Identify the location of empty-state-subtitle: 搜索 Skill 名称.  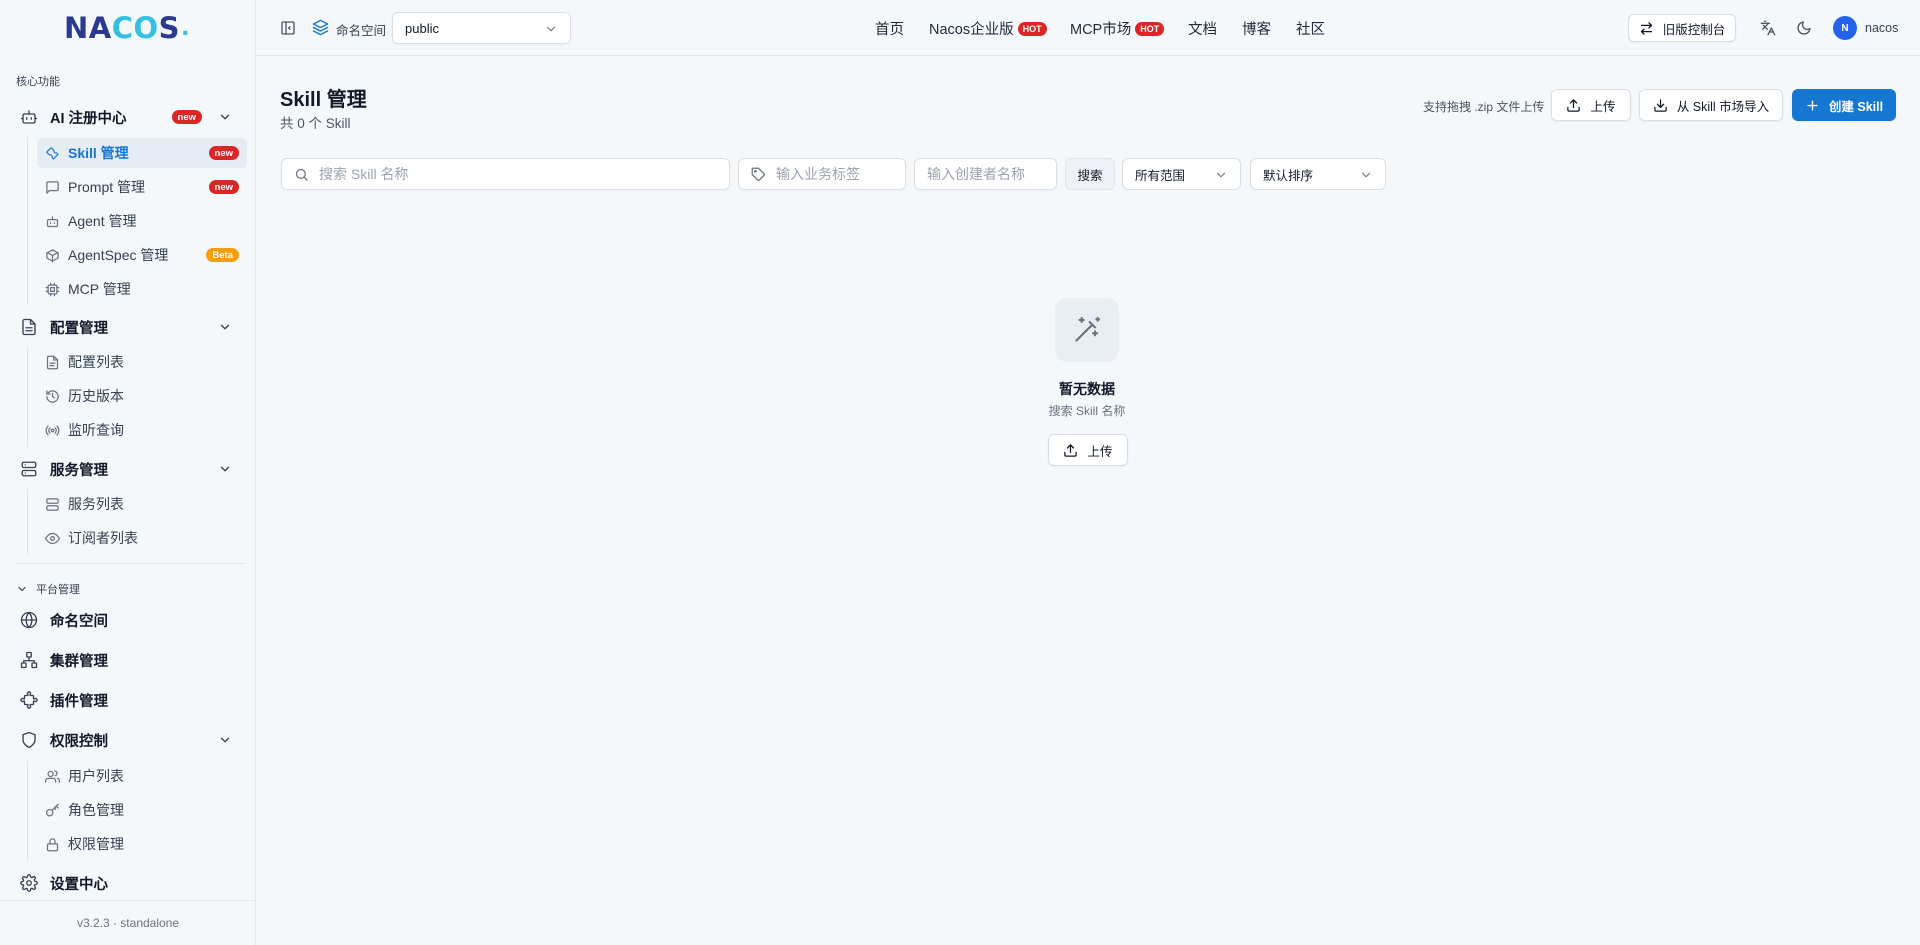
(1087, 411).